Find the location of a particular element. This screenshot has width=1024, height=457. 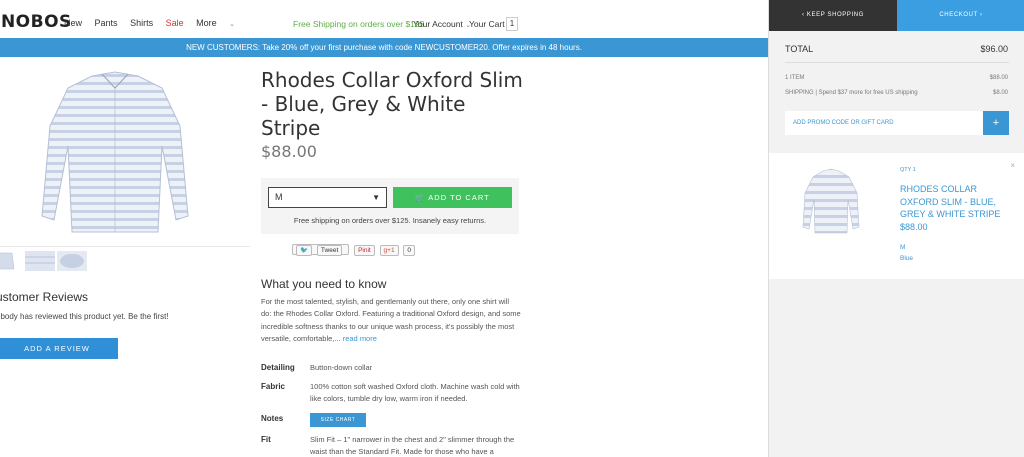

checkout-label: CHECKOUT is located at coordinates (958, 15).